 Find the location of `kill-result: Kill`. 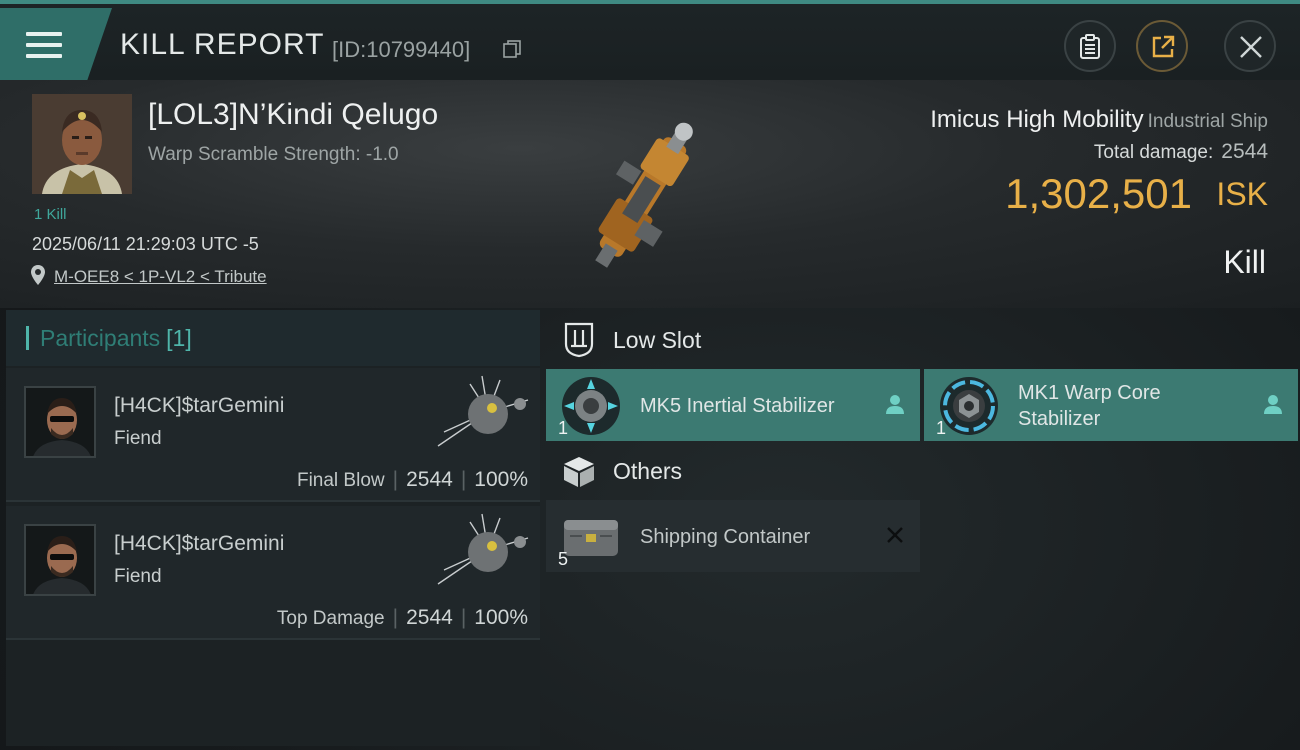

kill-result: Kill is located at coordinates (1244, 262).